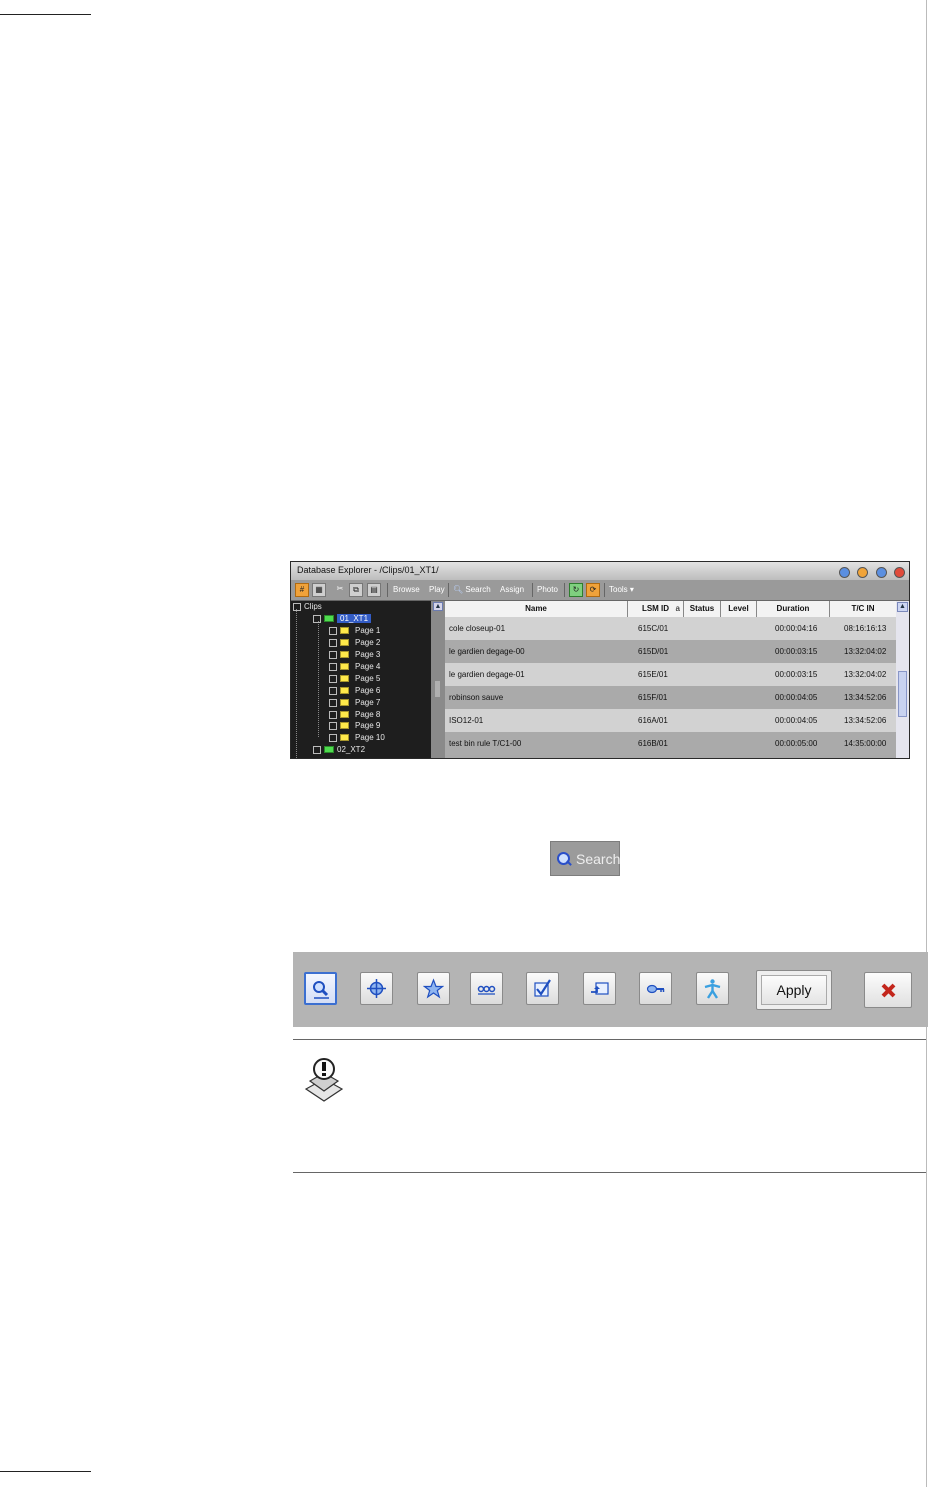 Image resolution: width=928 pixels, height=1487 pixels. Describe the element at coordinates (670, 720) in the screenshot. I see `table-row: ISO12-01 616A/01 00:00:04:05 13:34:52:06` at that location.